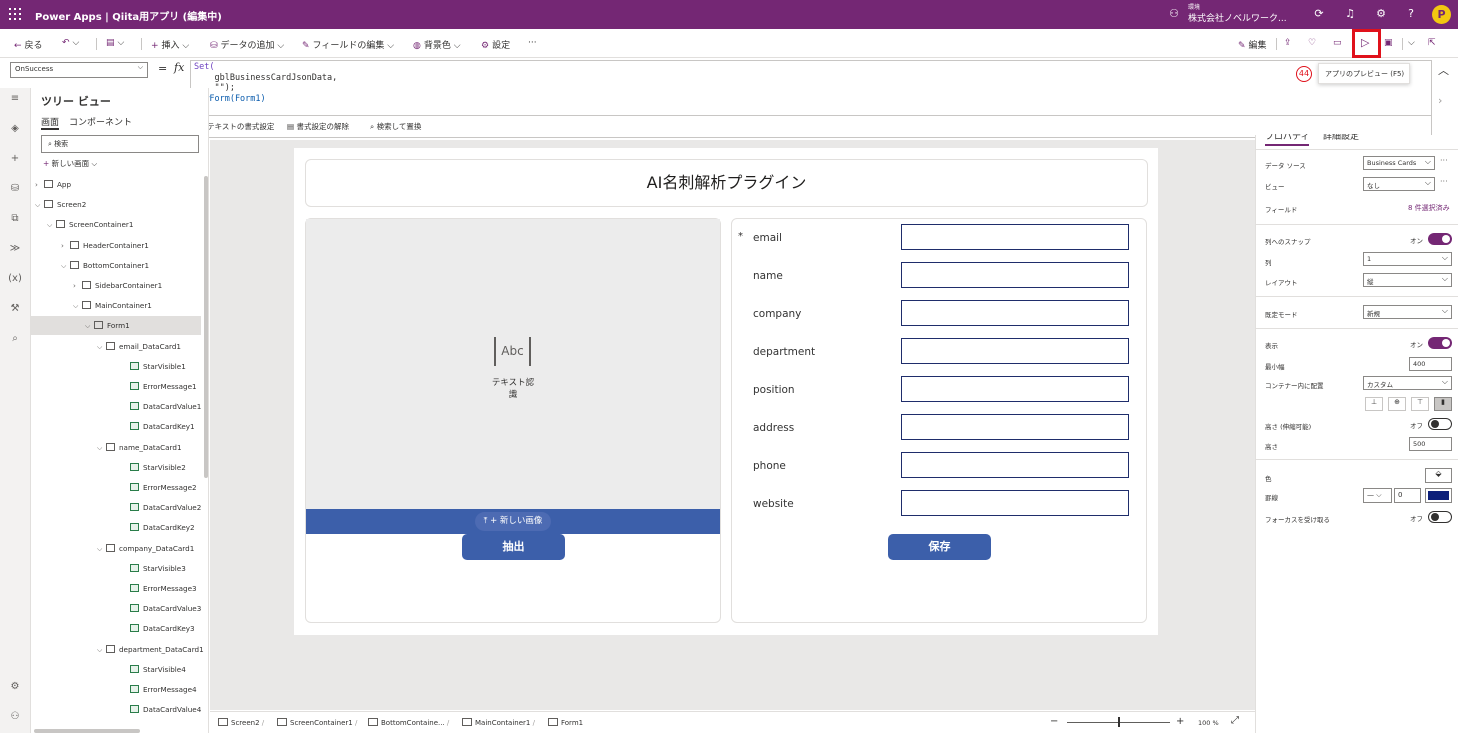  Describe the element at coordinates (116, 628) in the screenshot. I see `tree-item: DataCardKey3` at that location.